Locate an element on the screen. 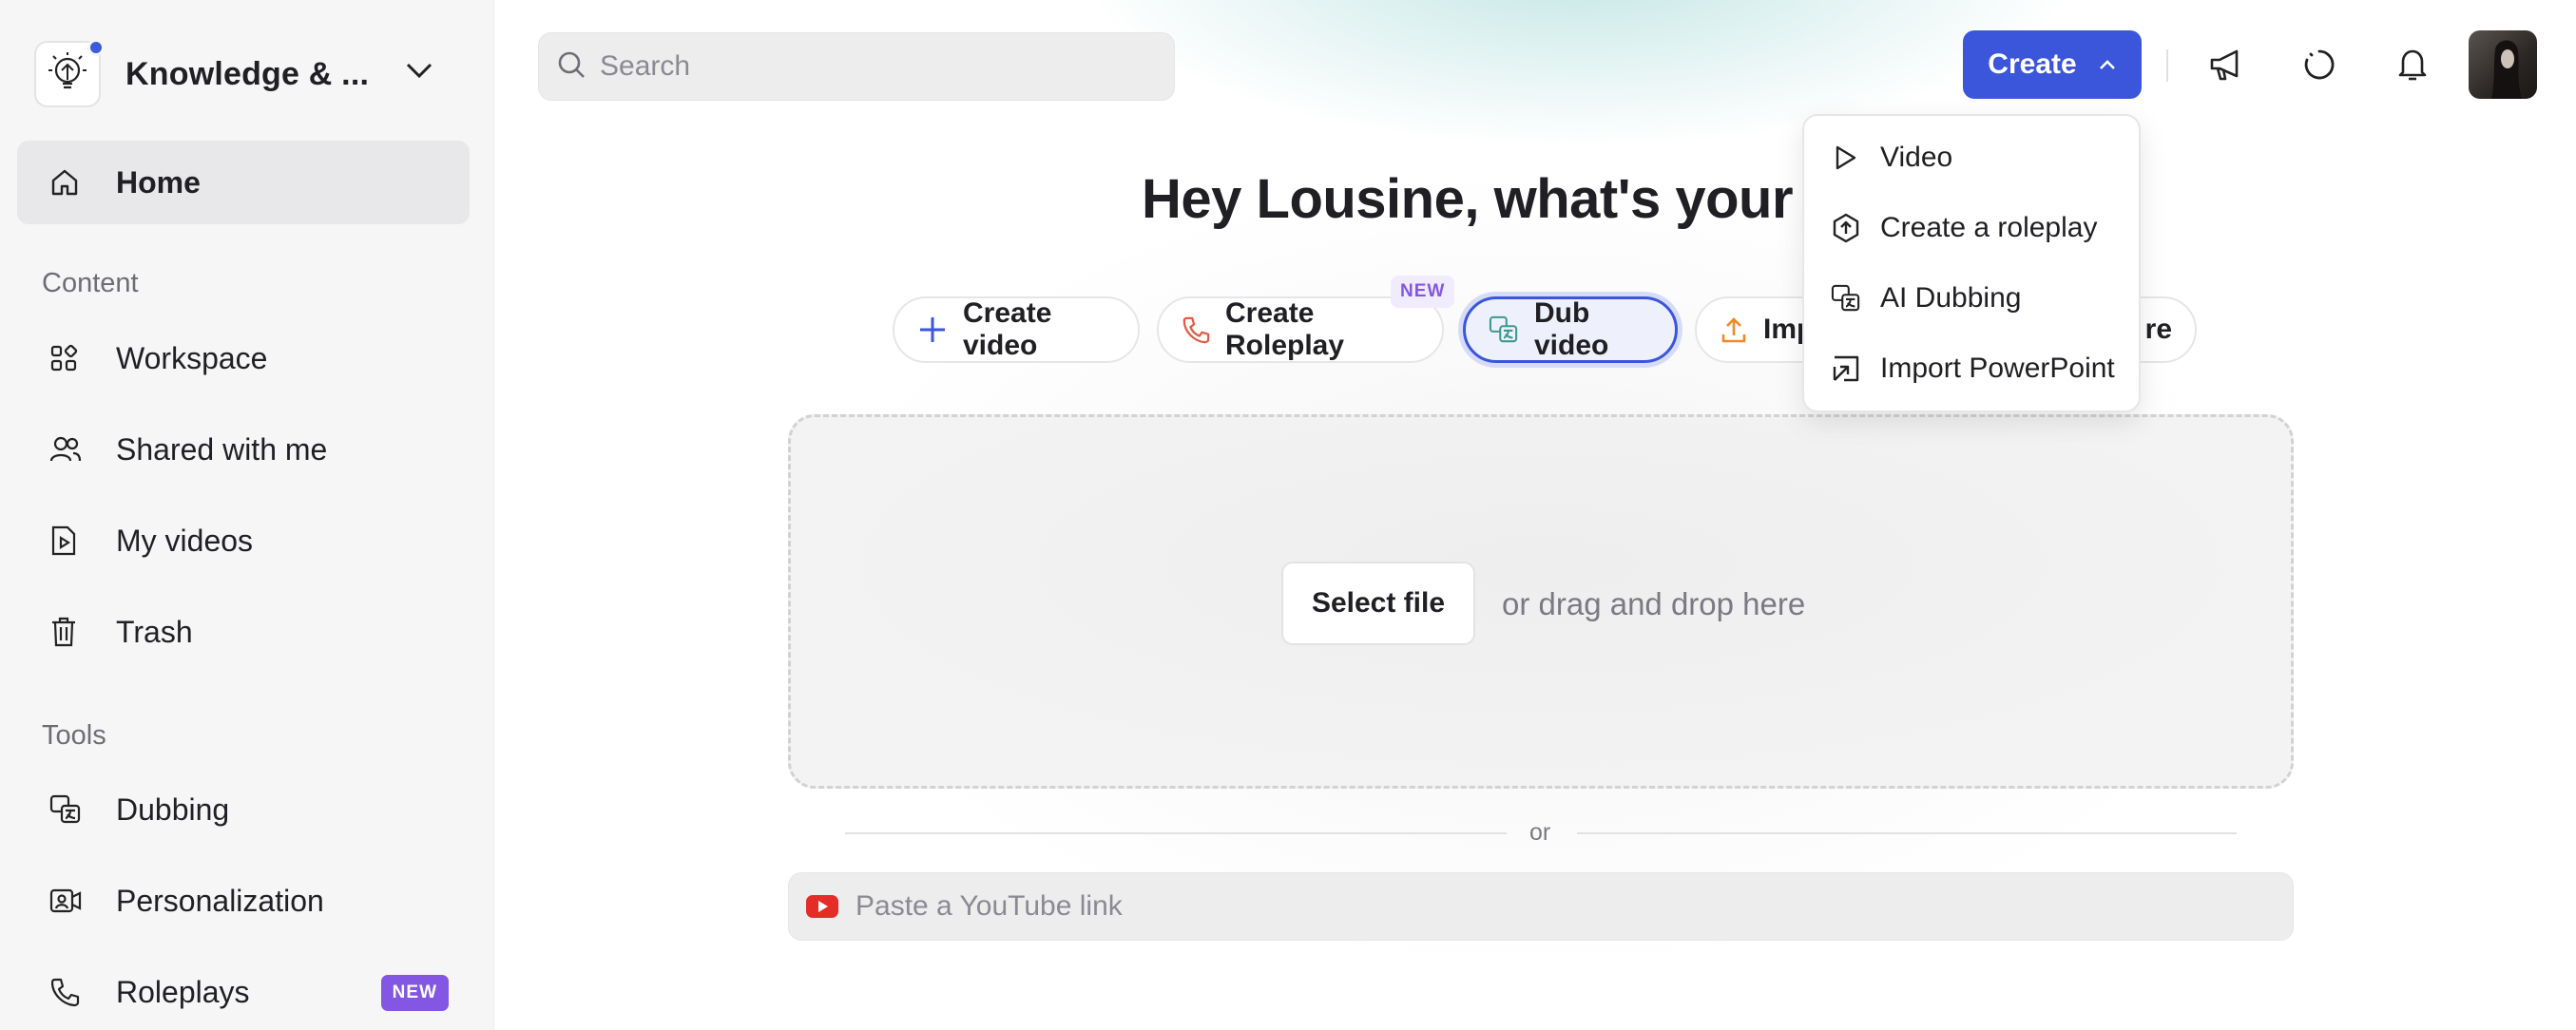  section-label-content: Content is located at coordinates (91, 283).